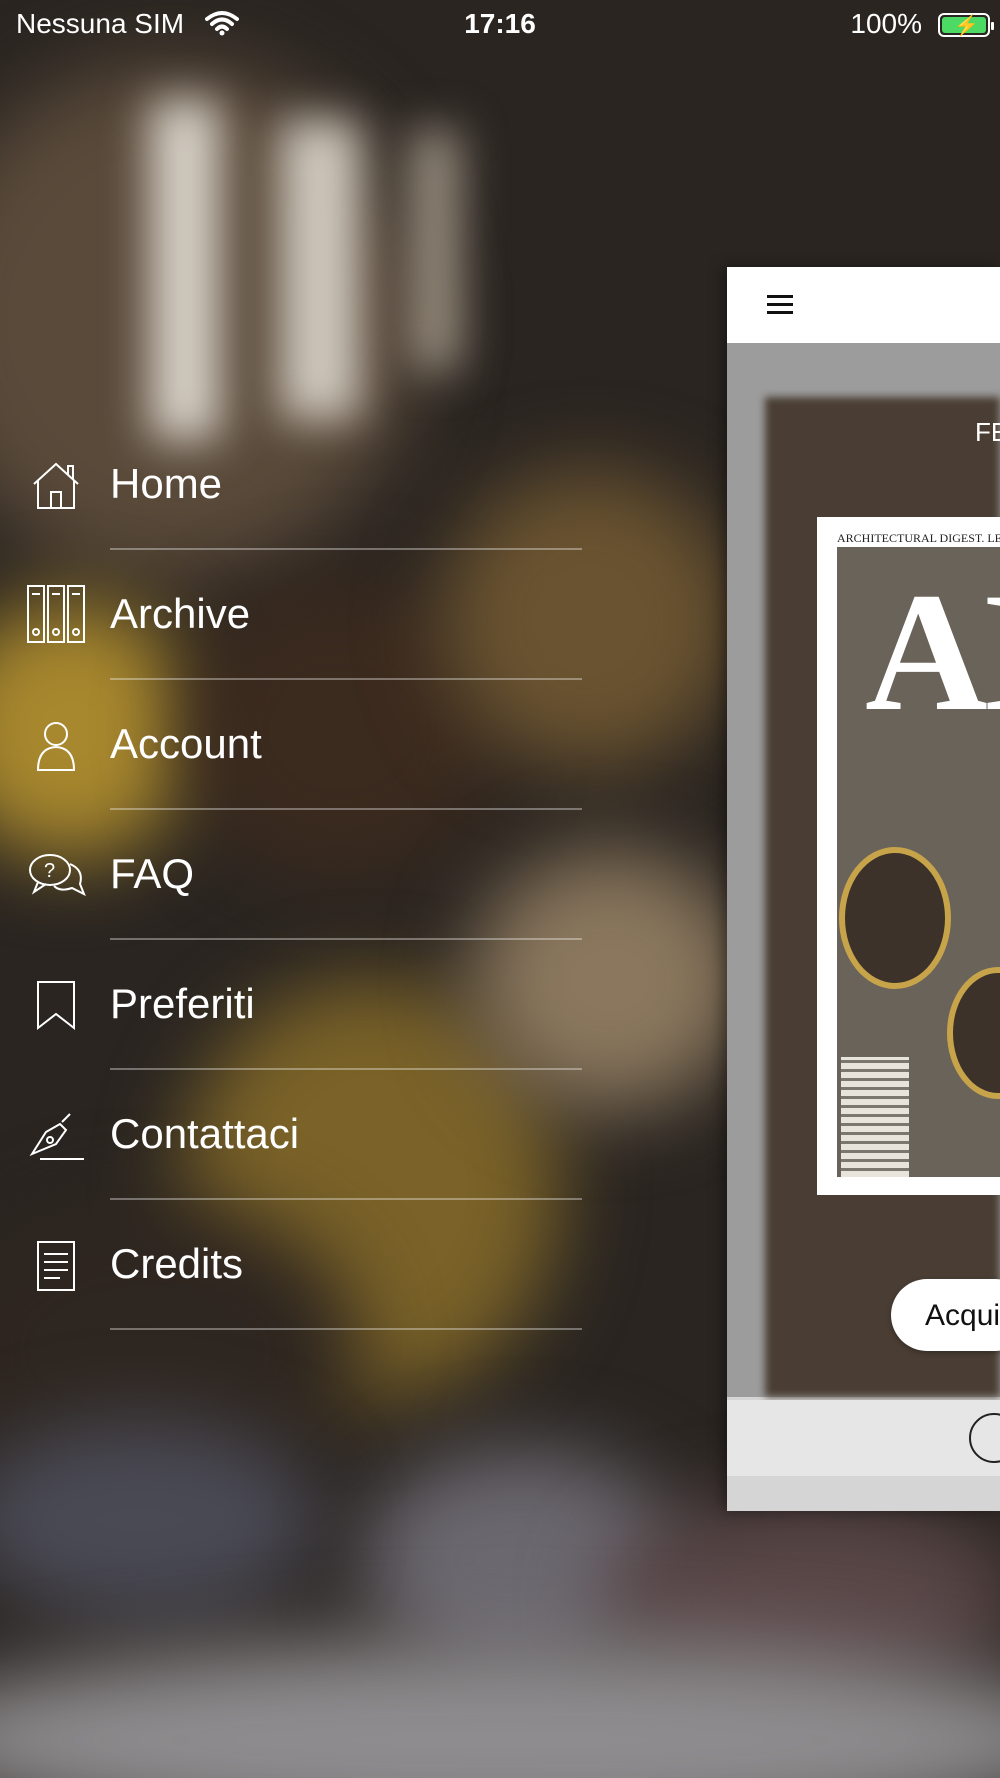 The image size is (1000, 1778). Describe the element at coordinates (984, 1438) in the screenshot. I see `circle-button` at that location.